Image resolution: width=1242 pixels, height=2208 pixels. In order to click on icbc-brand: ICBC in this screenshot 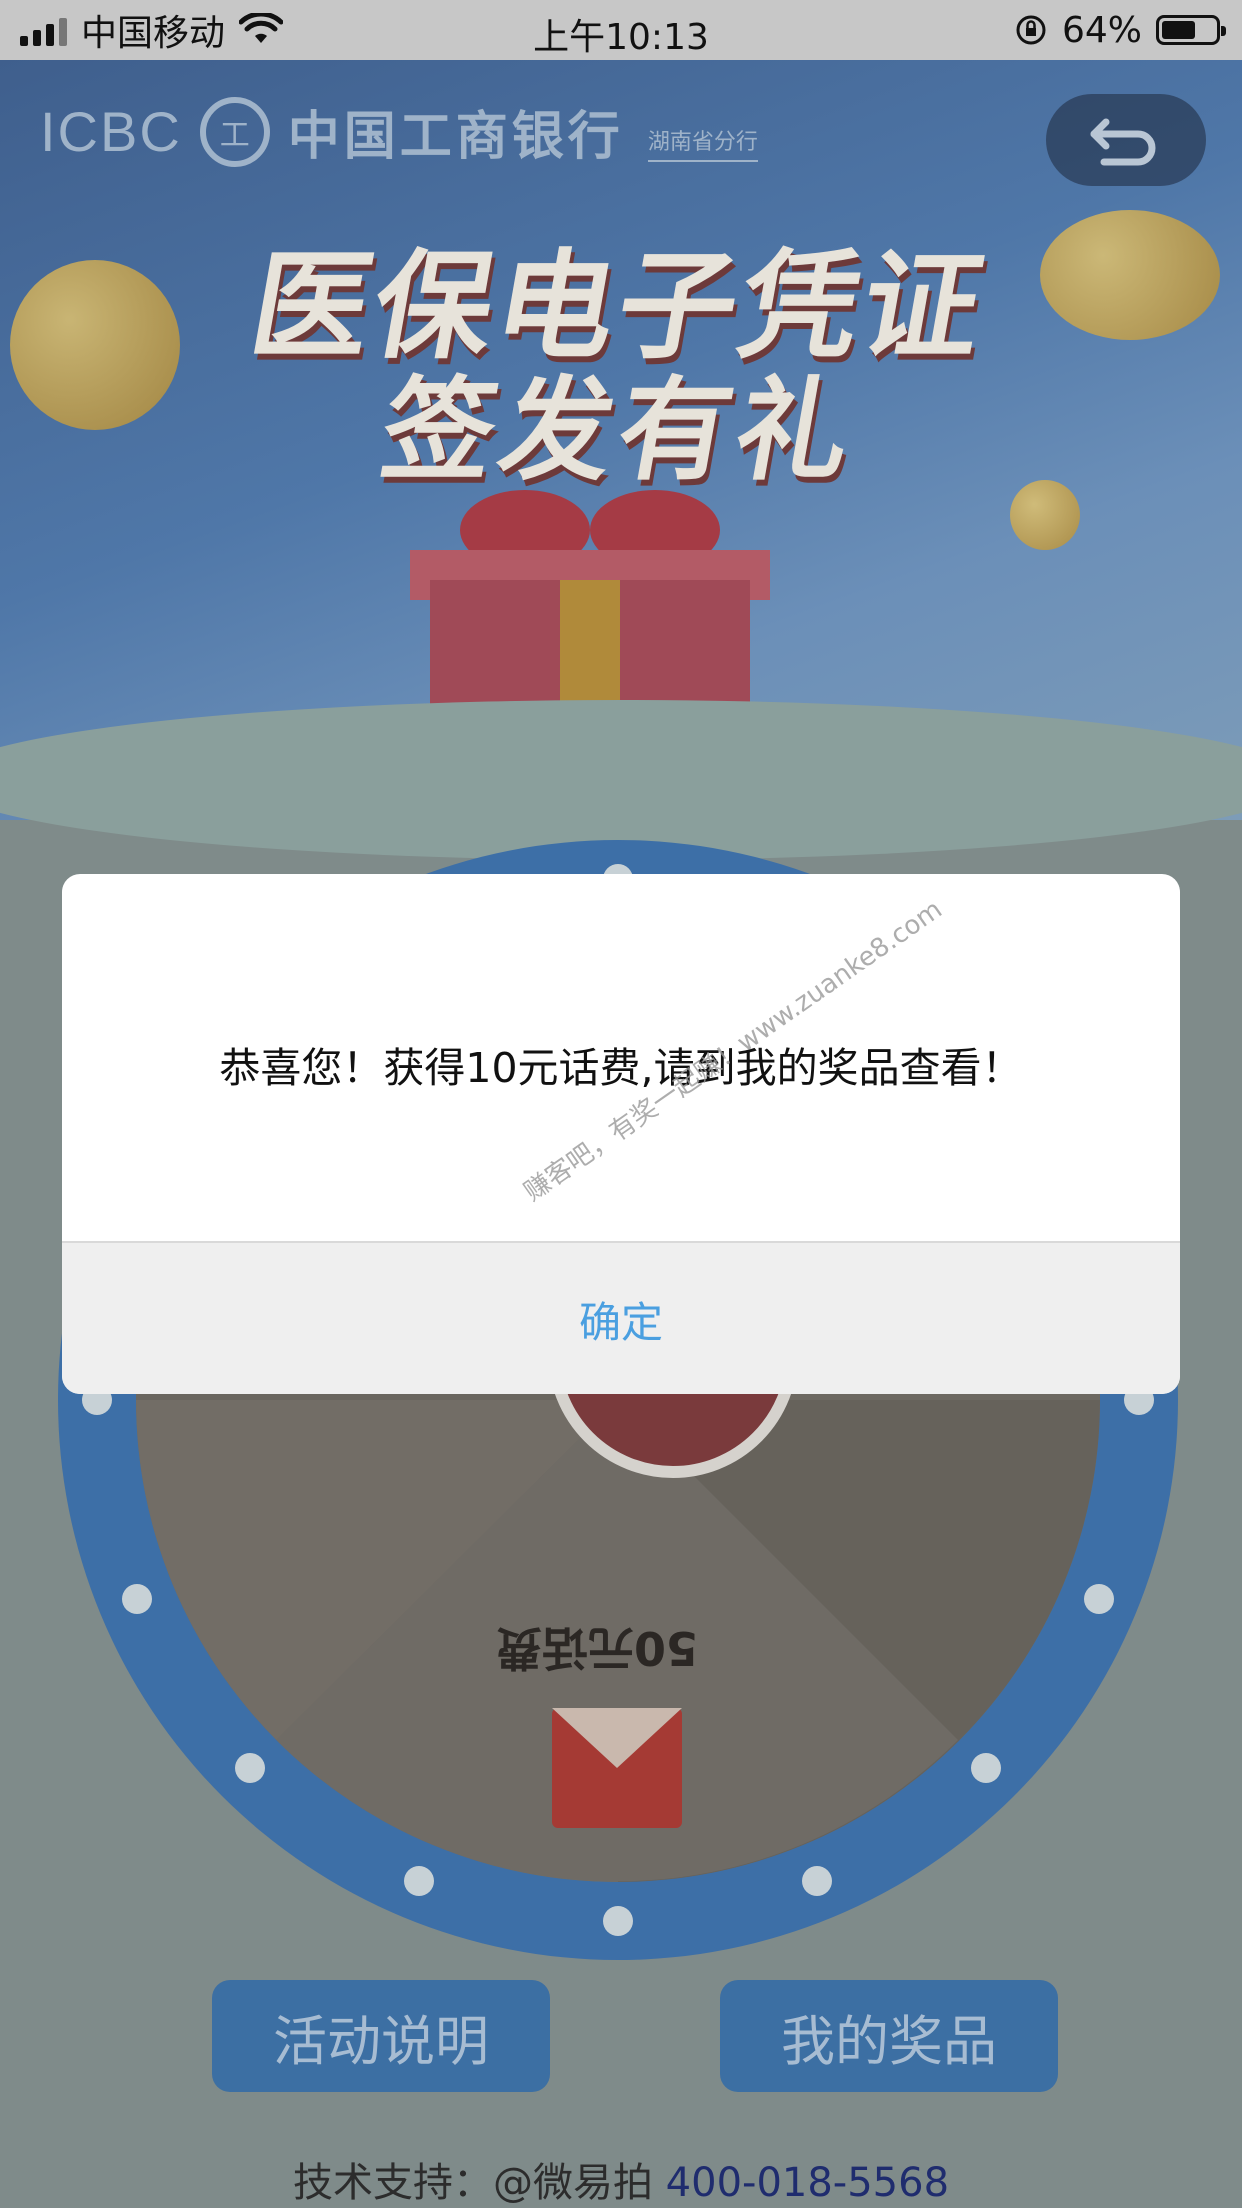, I will do `click(111, 131)`.